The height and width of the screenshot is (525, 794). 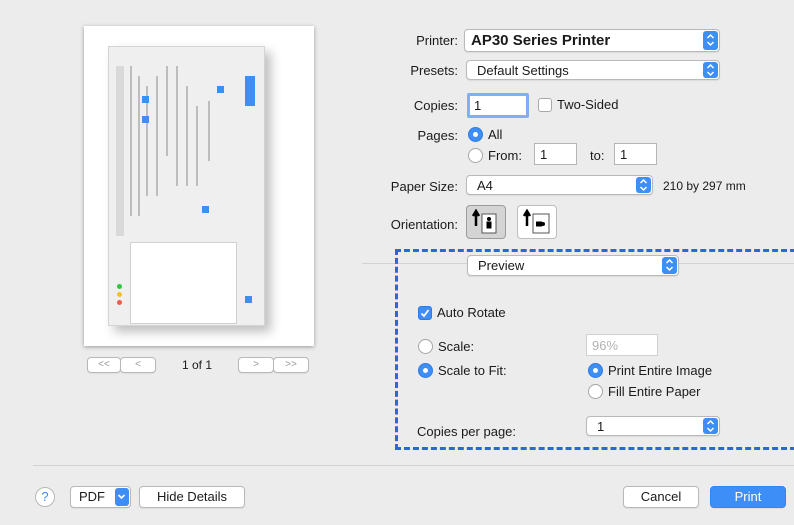 What do you see at coordinates (424, 186) in the screenshot?
I see `paper-size-label: Paper Size:` at bounding box center [424, 186].